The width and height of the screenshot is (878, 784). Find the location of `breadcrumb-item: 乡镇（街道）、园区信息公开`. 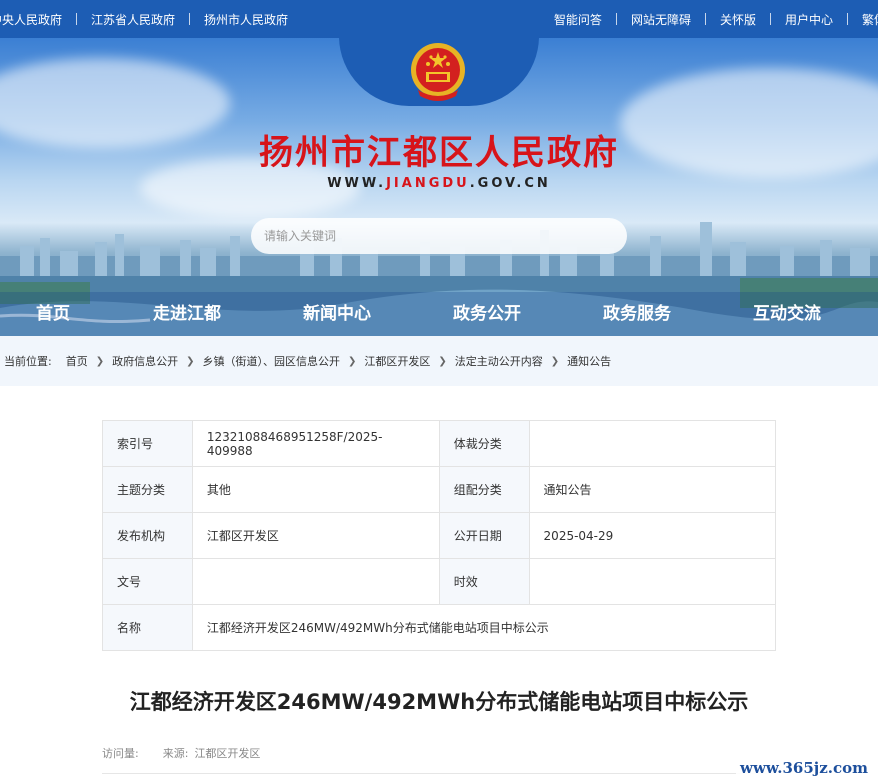

breadcrumb-item: 乡镇（街道）、园区信息公开 is located at coordinates (272, 361).